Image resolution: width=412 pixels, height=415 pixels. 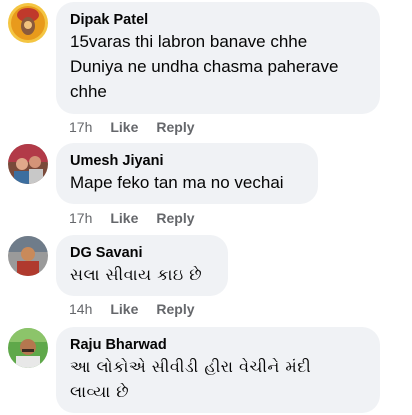 What do you see at coordinates (189, 41) in the screenshot?
I see `comment-text: 15varas thi labron banave chhe` at bounding box center [189, 41].